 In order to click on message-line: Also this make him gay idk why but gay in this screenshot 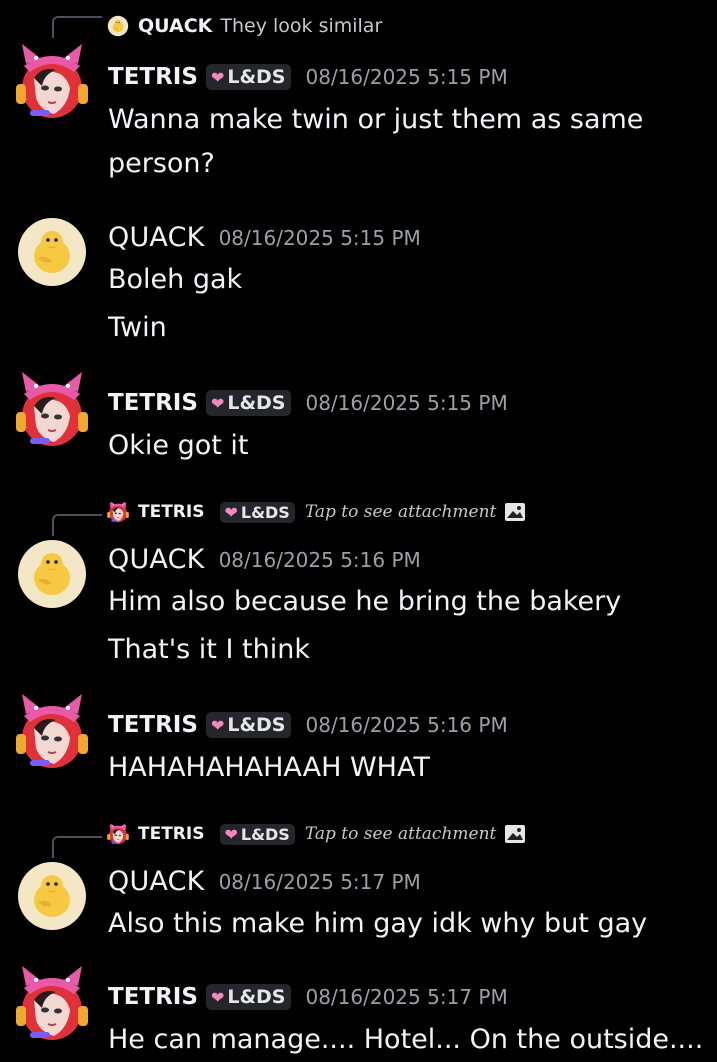, I will do `click(378, 923)`.